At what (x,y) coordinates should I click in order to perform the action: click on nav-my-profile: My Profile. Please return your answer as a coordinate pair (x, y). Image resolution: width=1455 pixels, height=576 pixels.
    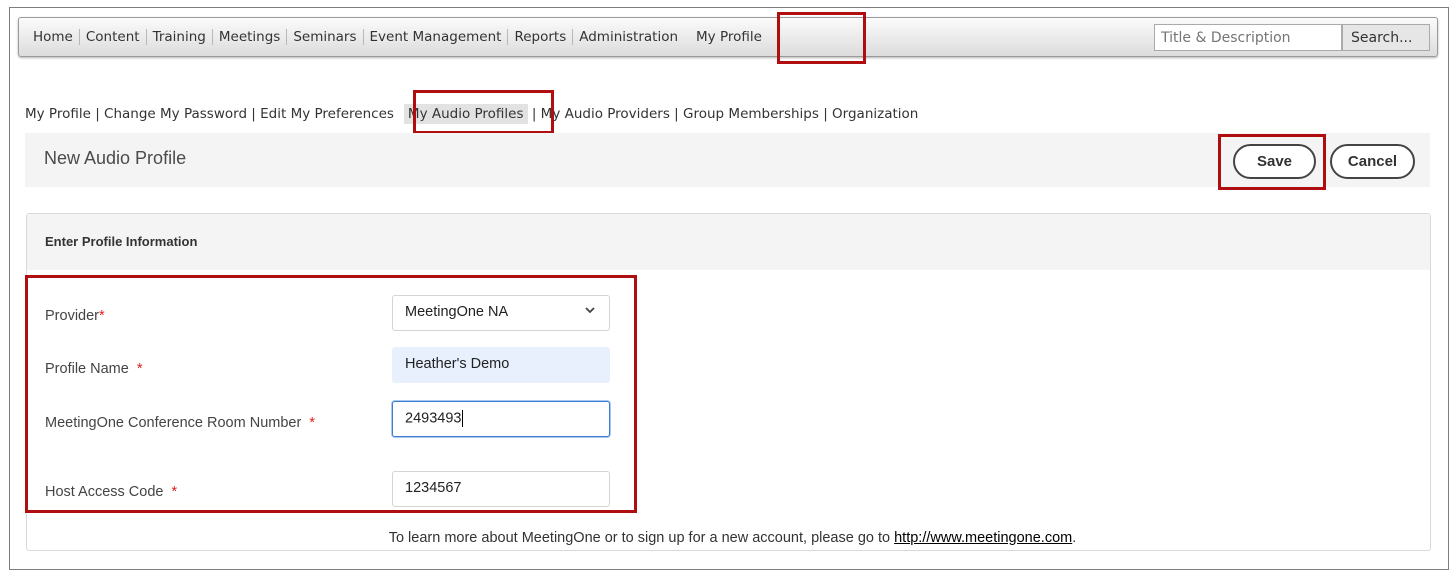
    Looking at the image, I should click on (726, 37).